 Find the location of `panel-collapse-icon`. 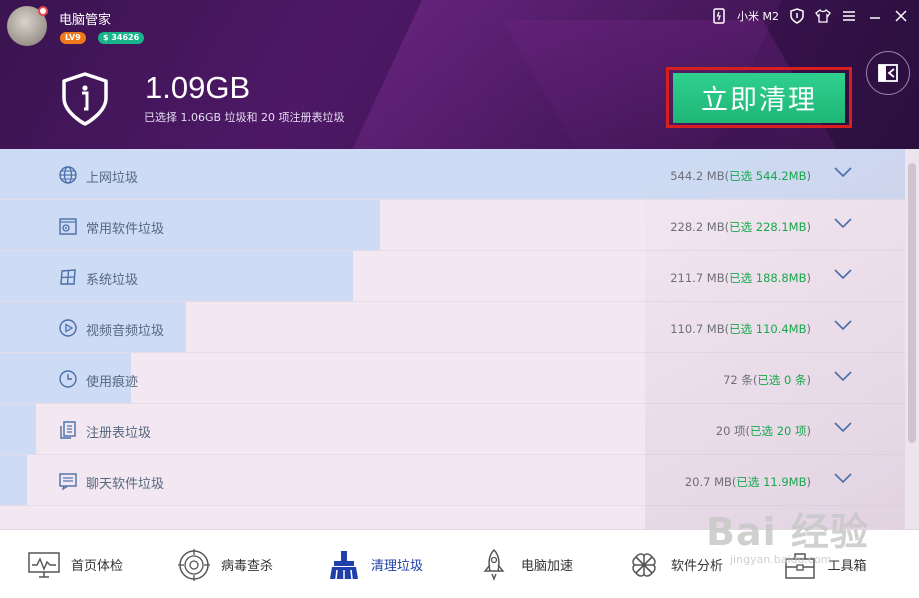

panel-collapse-icon is located at coordinates (888, 73).